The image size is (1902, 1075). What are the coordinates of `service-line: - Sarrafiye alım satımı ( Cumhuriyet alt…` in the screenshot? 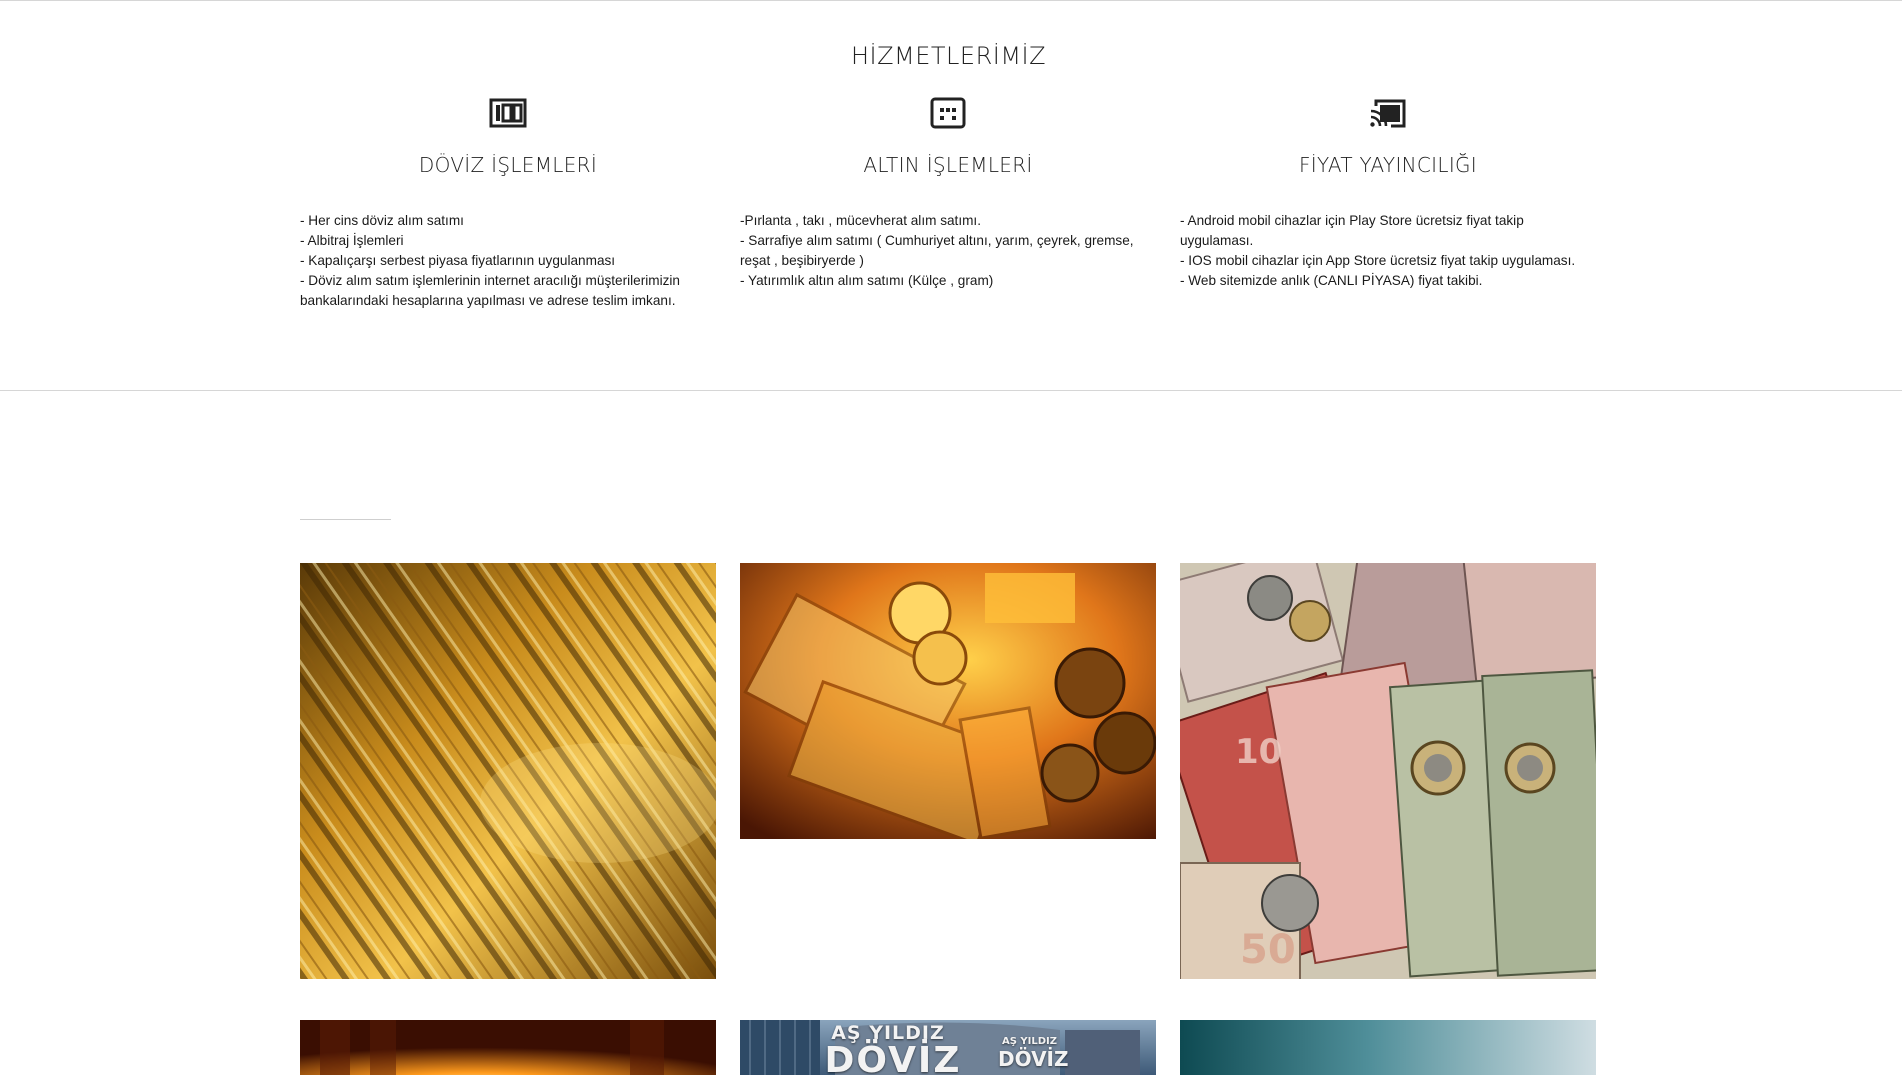 It's located at (937, 250).